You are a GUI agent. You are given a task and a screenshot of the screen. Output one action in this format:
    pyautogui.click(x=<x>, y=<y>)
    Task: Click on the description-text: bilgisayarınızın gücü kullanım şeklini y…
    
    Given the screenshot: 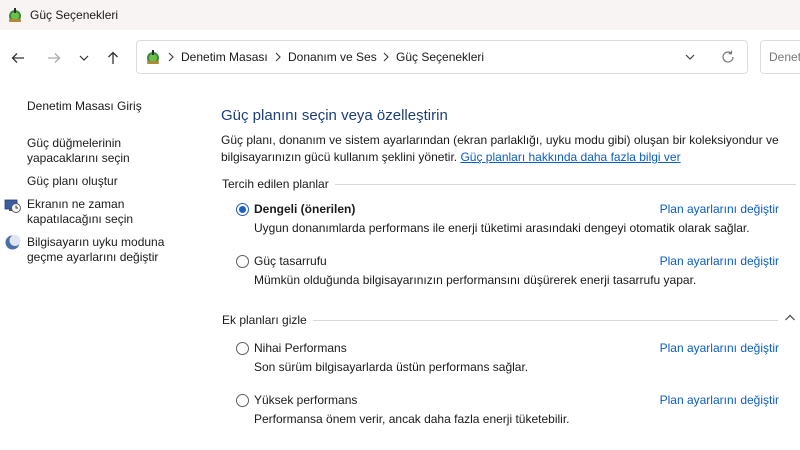 What is the action you would take?
    pyautogui.click(x=339, y=157)
    